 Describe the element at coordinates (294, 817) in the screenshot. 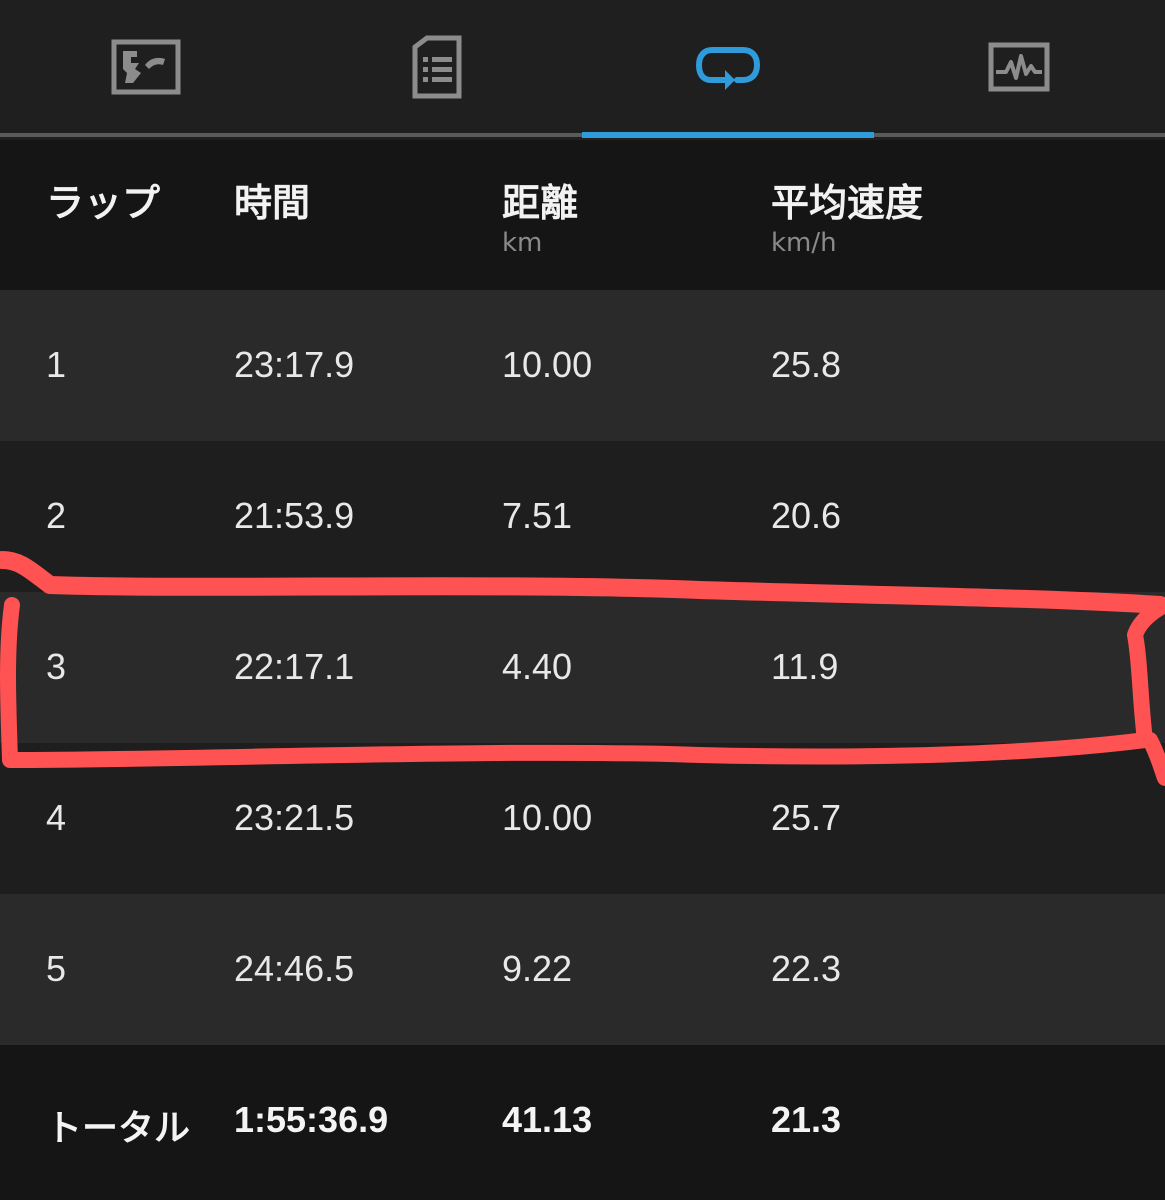

I see `lap-time: 23:21.5` at that location.